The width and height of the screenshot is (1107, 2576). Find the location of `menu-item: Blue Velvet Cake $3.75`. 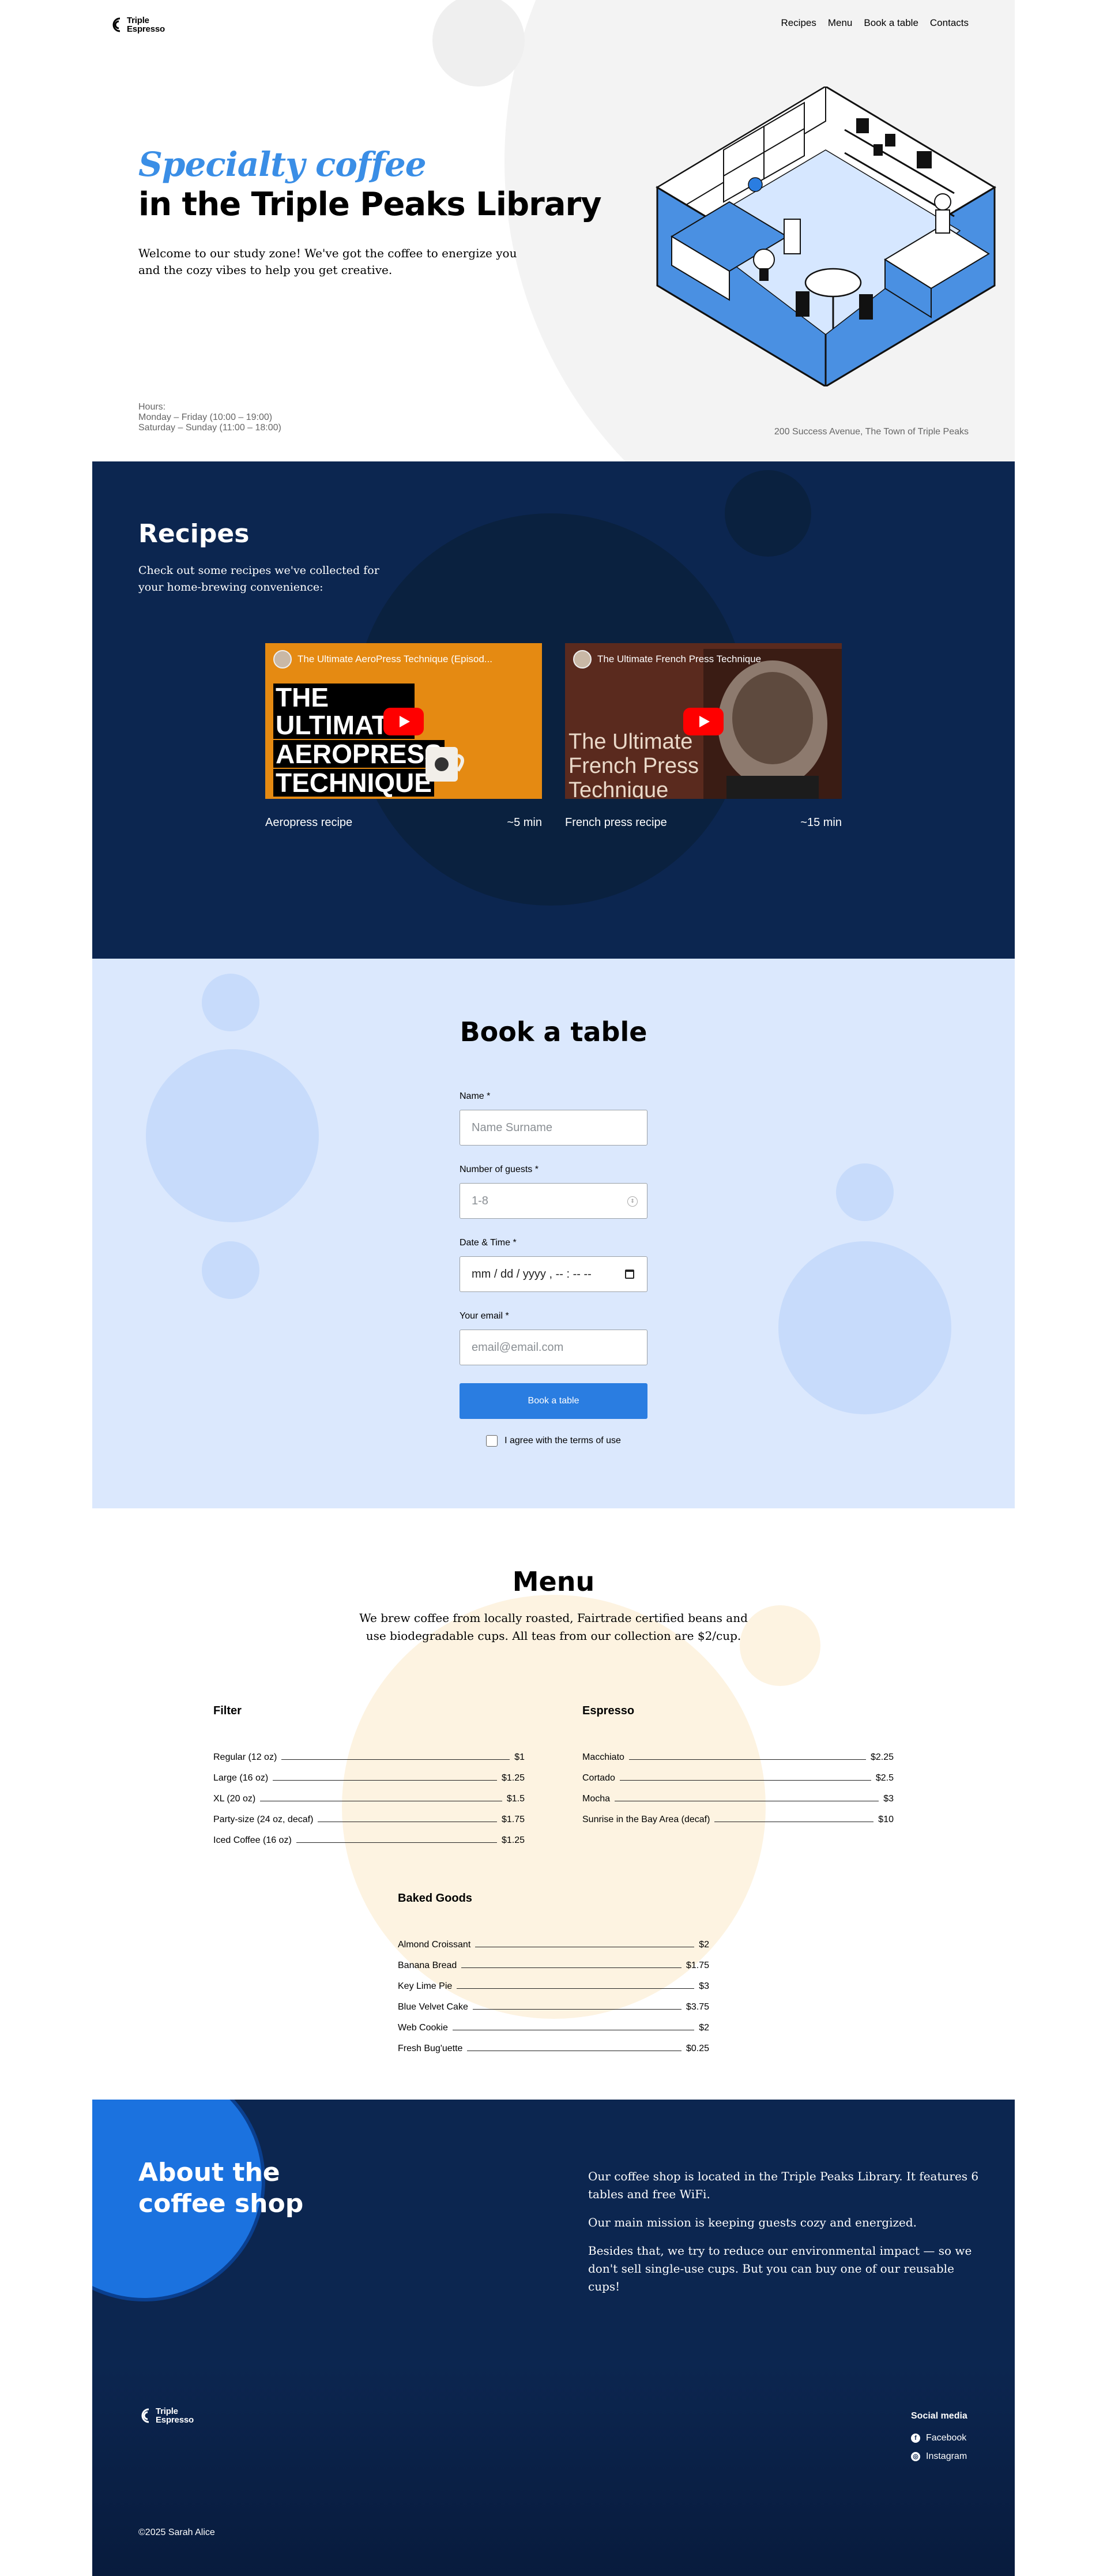

menu-item: Blue Velvet Cake $3.75 is located at coordinates (553, 2007).